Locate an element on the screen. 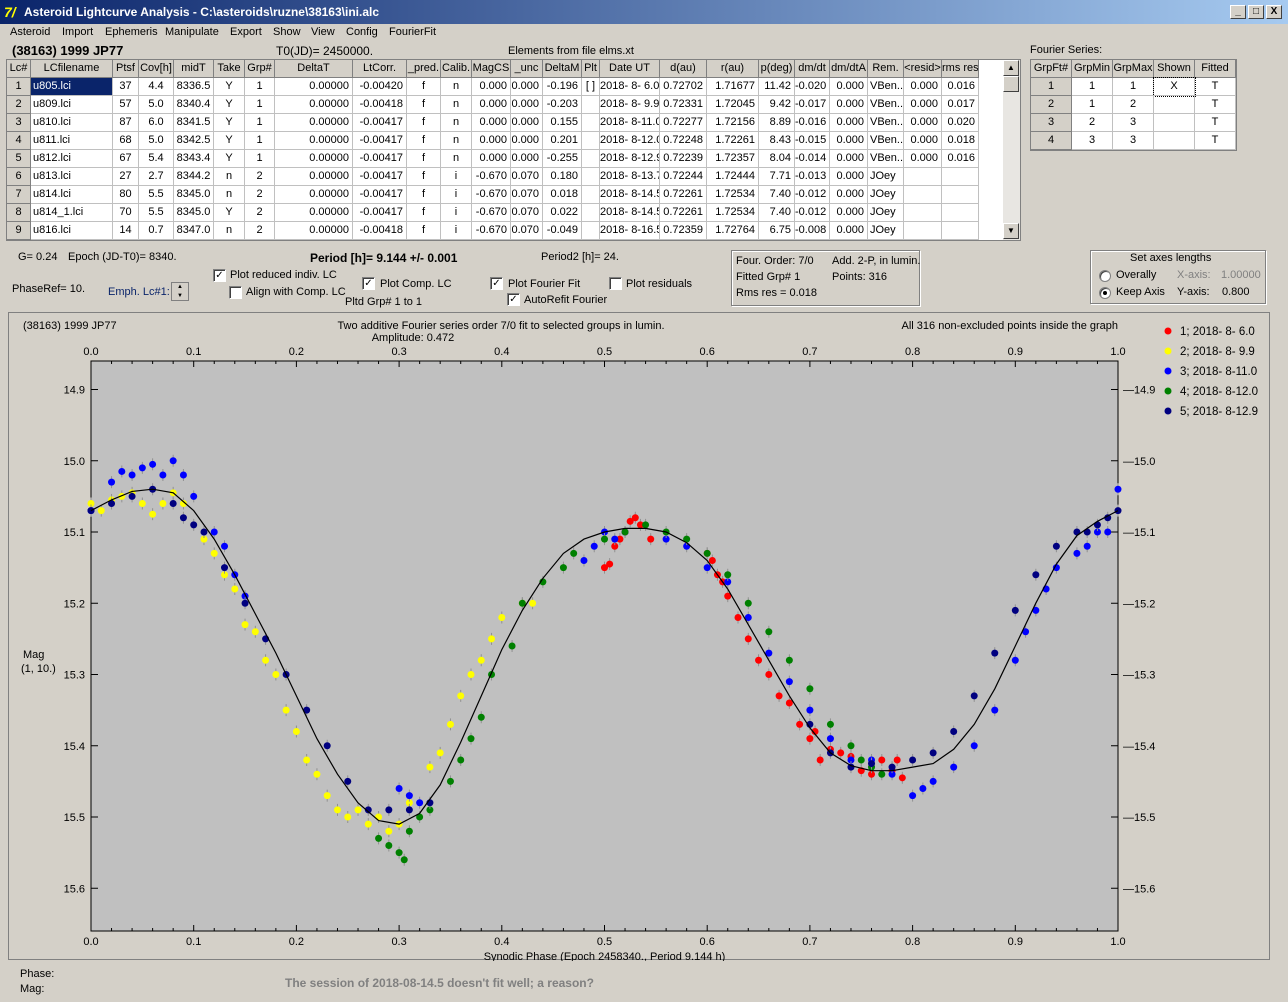  maximize-button: □ is located at coordinates (1256, 12).